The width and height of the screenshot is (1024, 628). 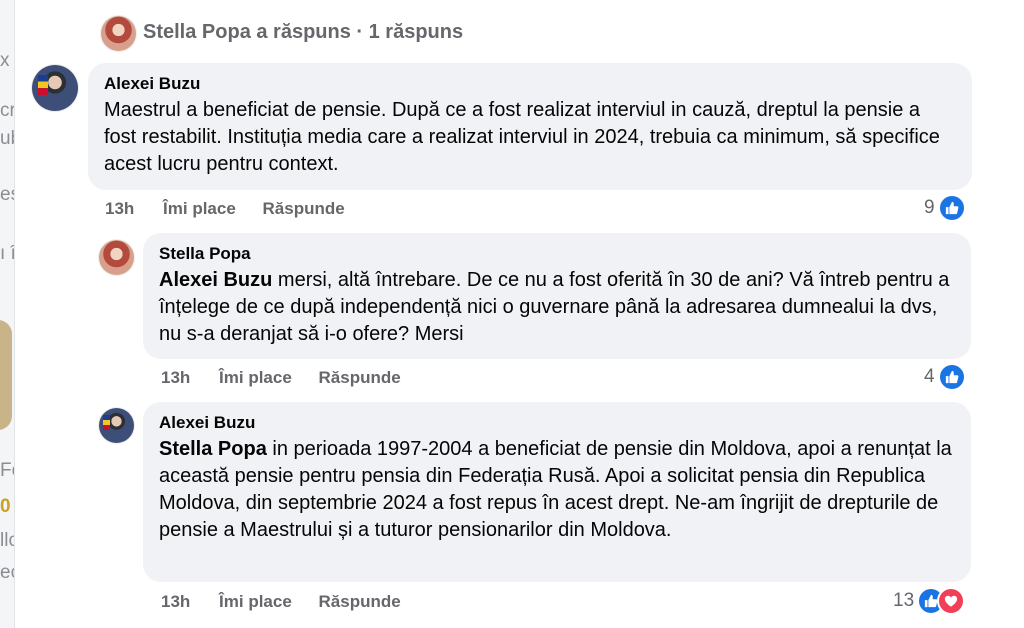 What do you see at coordinates (929, 601) in the screenshot?
I see `reaction-summary: 13` at bounding box center [929, 601].